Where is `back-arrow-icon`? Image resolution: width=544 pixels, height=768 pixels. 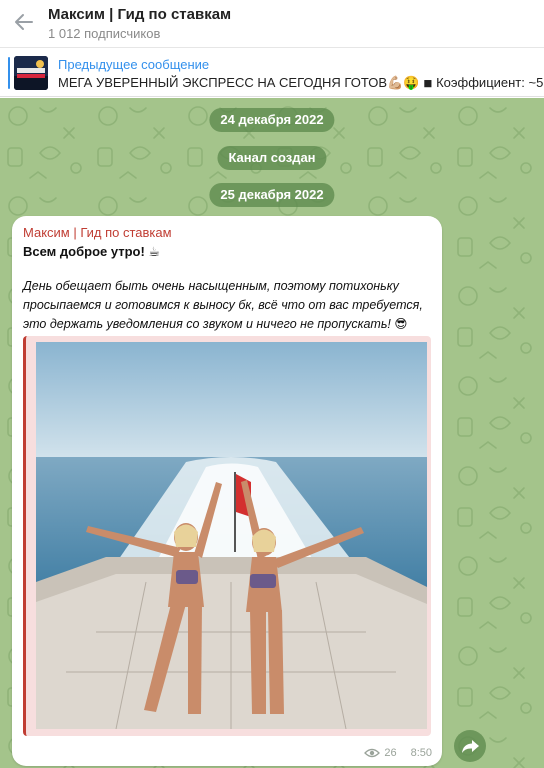 back-arrow-icon is located at coordinates (24, 22).